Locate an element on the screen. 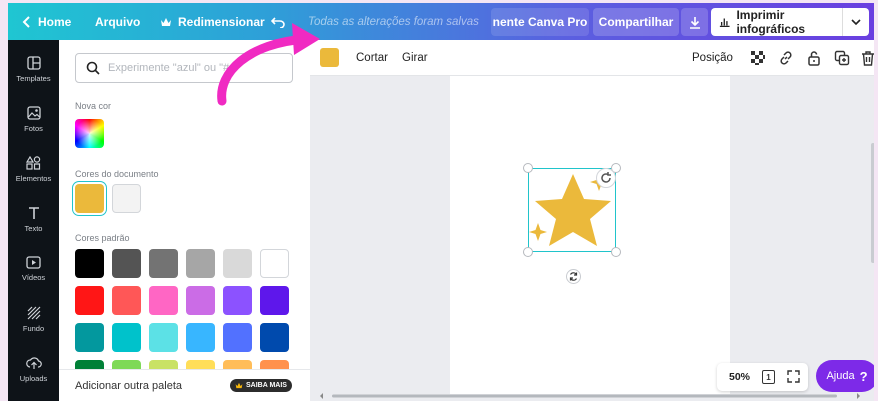 The width and height of the screenshot is (878, 401). context-toolbar: Cortar Girar Posição is located at coordinates (592, 58).